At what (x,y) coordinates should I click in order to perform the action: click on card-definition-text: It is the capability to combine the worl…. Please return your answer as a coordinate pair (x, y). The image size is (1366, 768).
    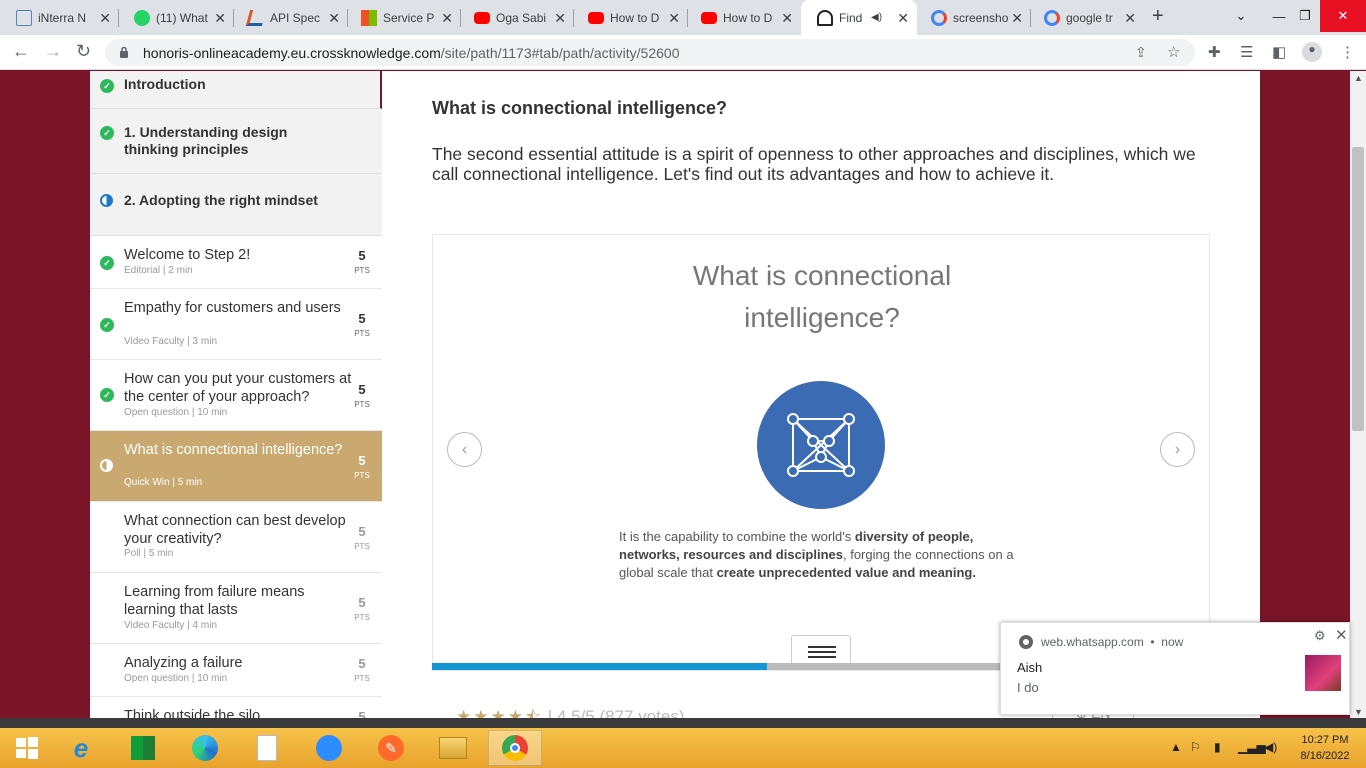
    Looking at the image, I should click on (816, 554).